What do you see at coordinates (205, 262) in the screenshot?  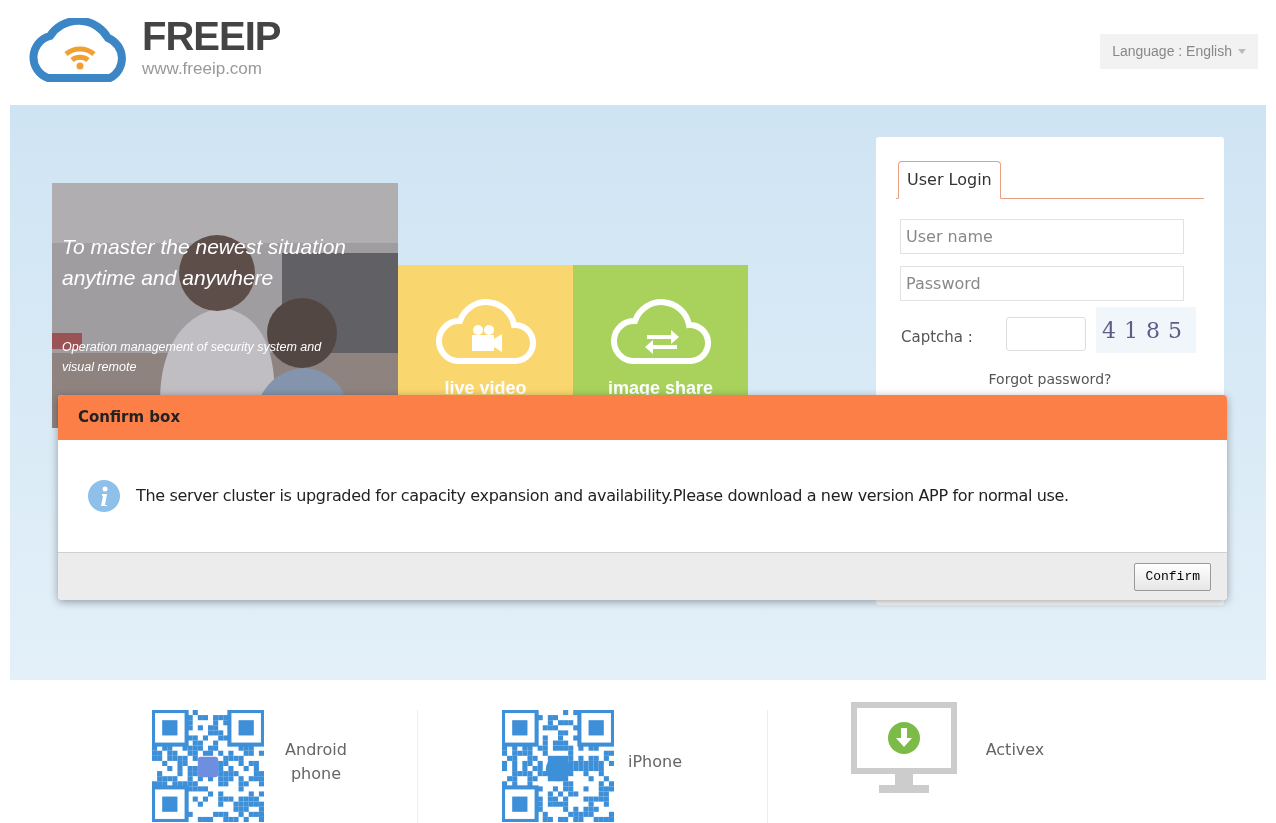 I see `banner-headline: To master the newest situation anytime and anywhere` at bounding box center [205, 262].